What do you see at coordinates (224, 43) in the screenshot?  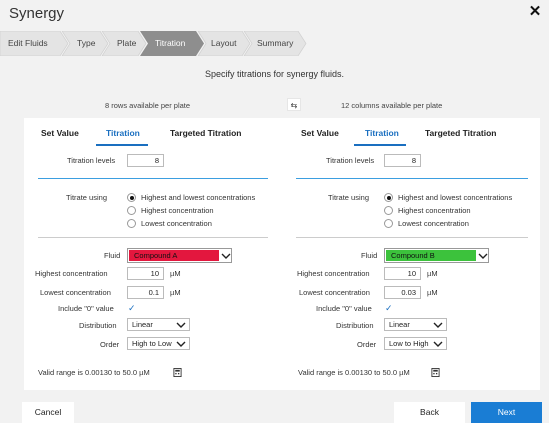 I see `step-layout: Layout` at bounding box center [224, 43].